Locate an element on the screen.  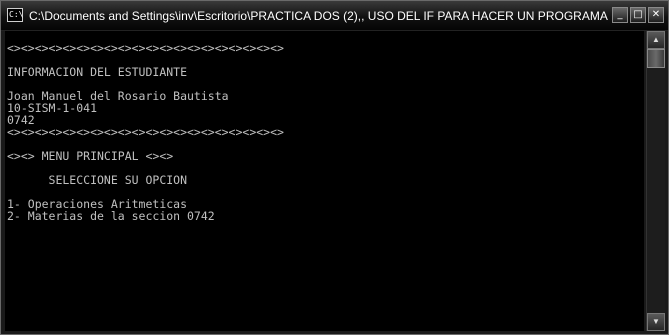
close-button: ✕ is located at coordinates (656, 15).